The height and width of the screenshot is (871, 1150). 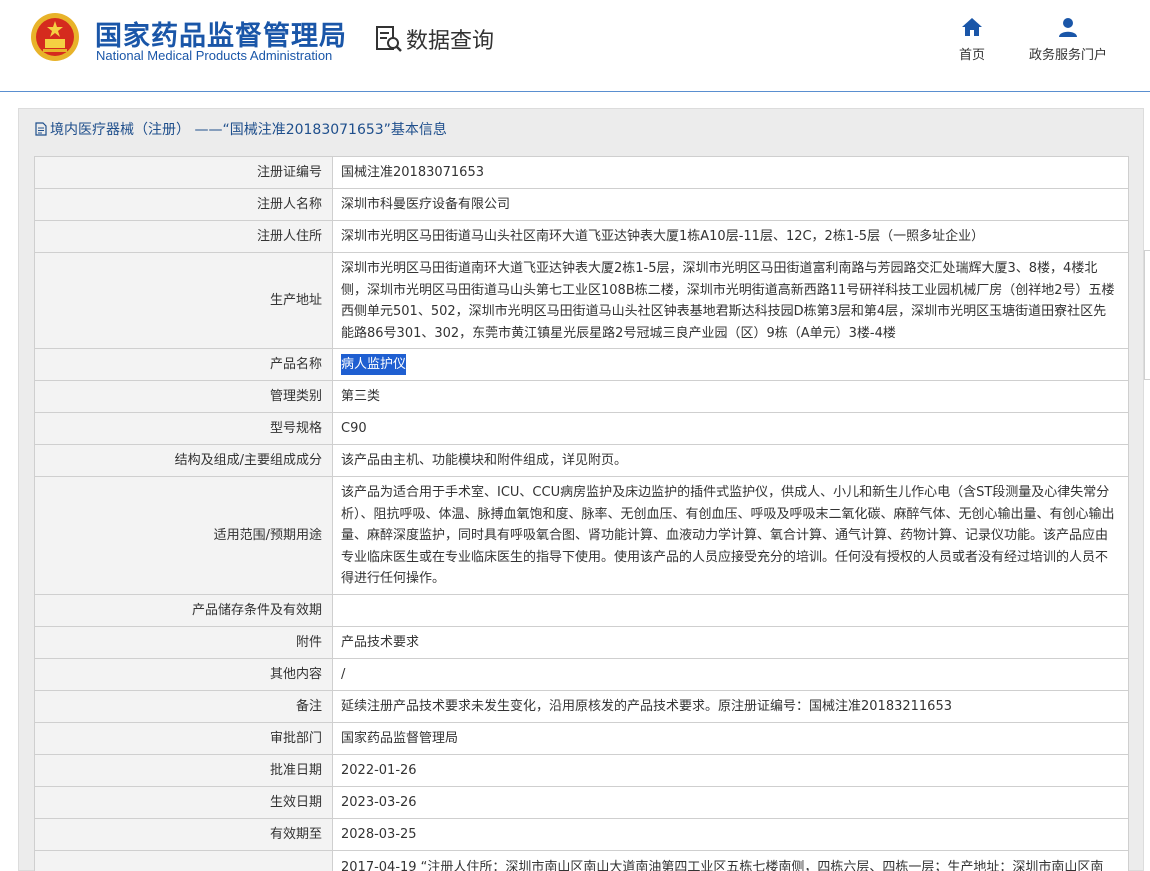 I want to click on field-label: 生效日期, so click(x=184, y=802).